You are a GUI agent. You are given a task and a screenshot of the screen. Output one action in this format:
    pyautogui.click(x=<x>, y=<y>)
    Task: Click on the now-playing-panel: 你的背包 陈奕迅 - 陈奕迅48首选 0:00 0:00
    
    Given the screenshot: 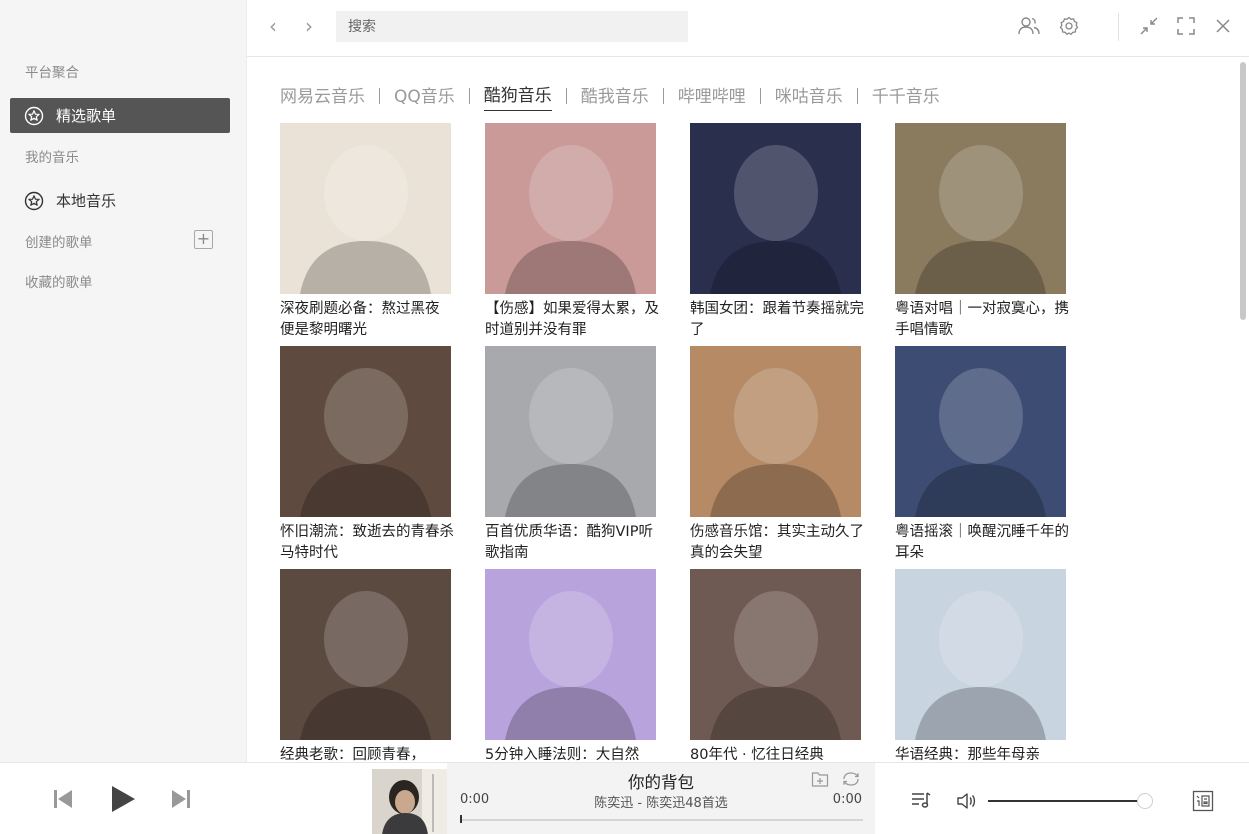 What is the action you would take?
    pyautogui.click(x=661, y=798)
    